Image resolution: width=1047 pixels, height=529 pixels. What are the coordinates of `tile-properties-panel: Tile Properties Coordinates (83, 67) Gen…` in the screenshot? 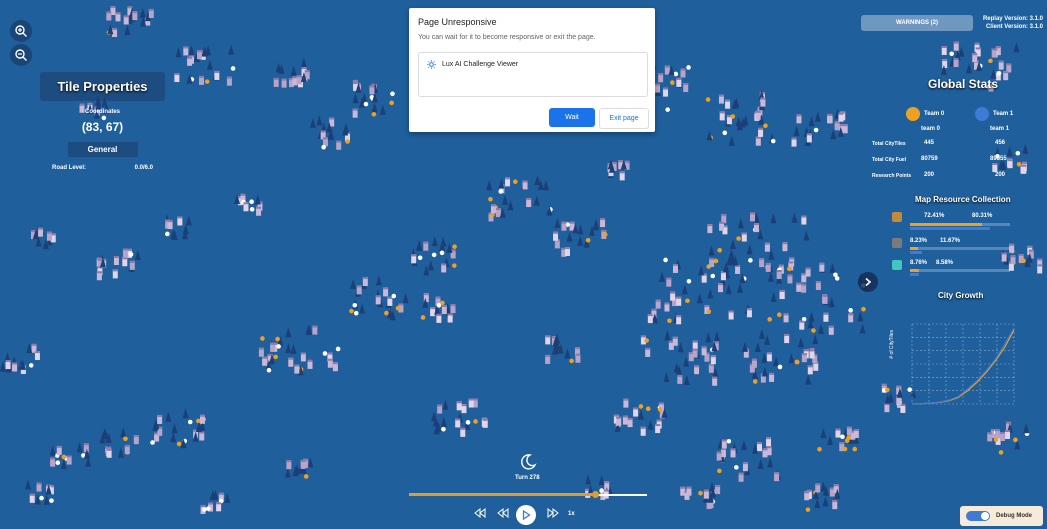 It's located at (102, 121).